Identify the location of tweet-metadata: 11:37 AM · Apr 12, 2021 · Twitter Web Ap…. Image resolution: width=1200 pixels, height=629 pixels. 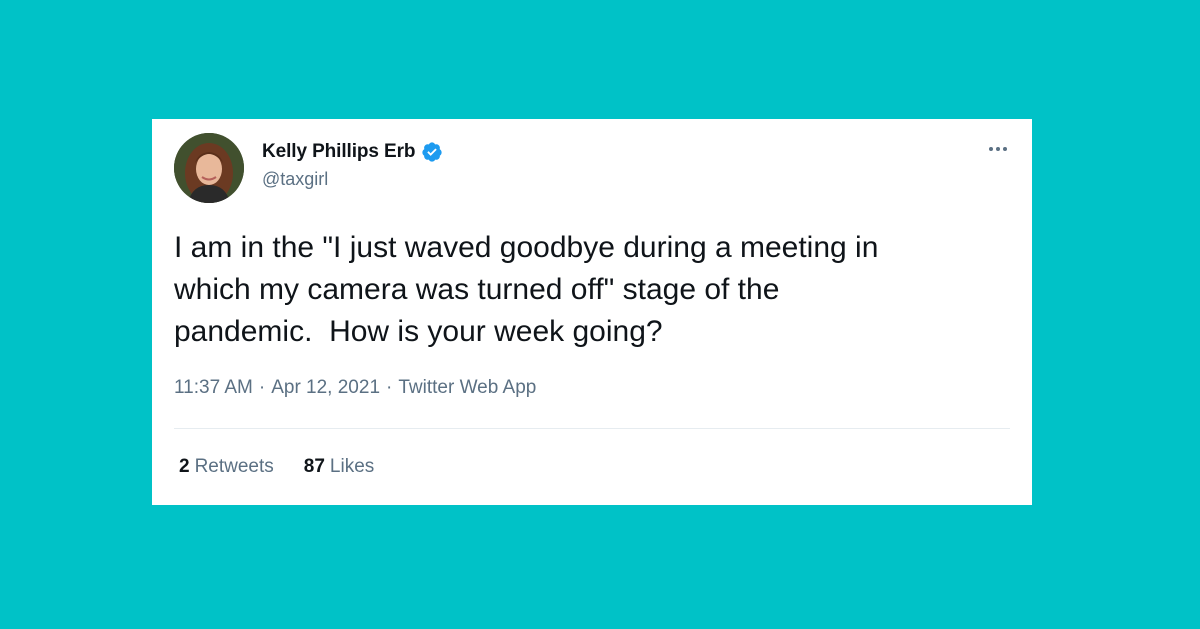
(355, 388).